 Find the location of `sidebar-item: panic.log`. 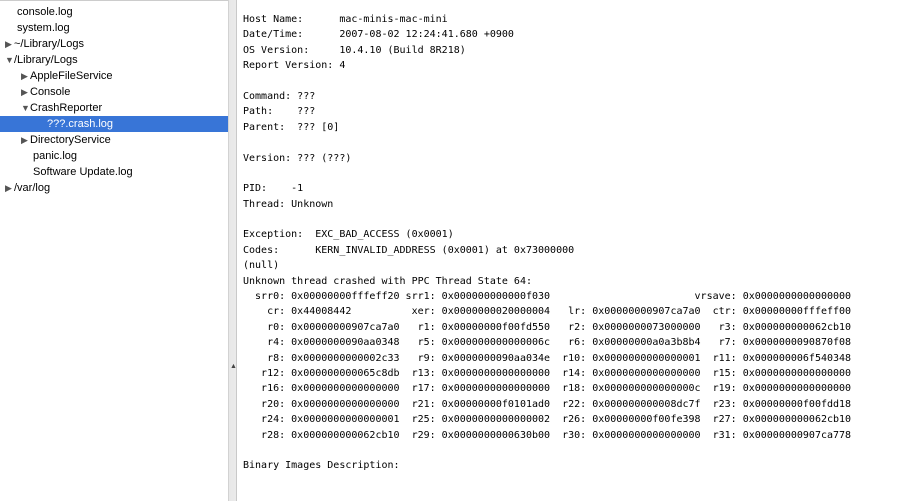

sidebar-item: panic.log is located at coordinates (130, 156).